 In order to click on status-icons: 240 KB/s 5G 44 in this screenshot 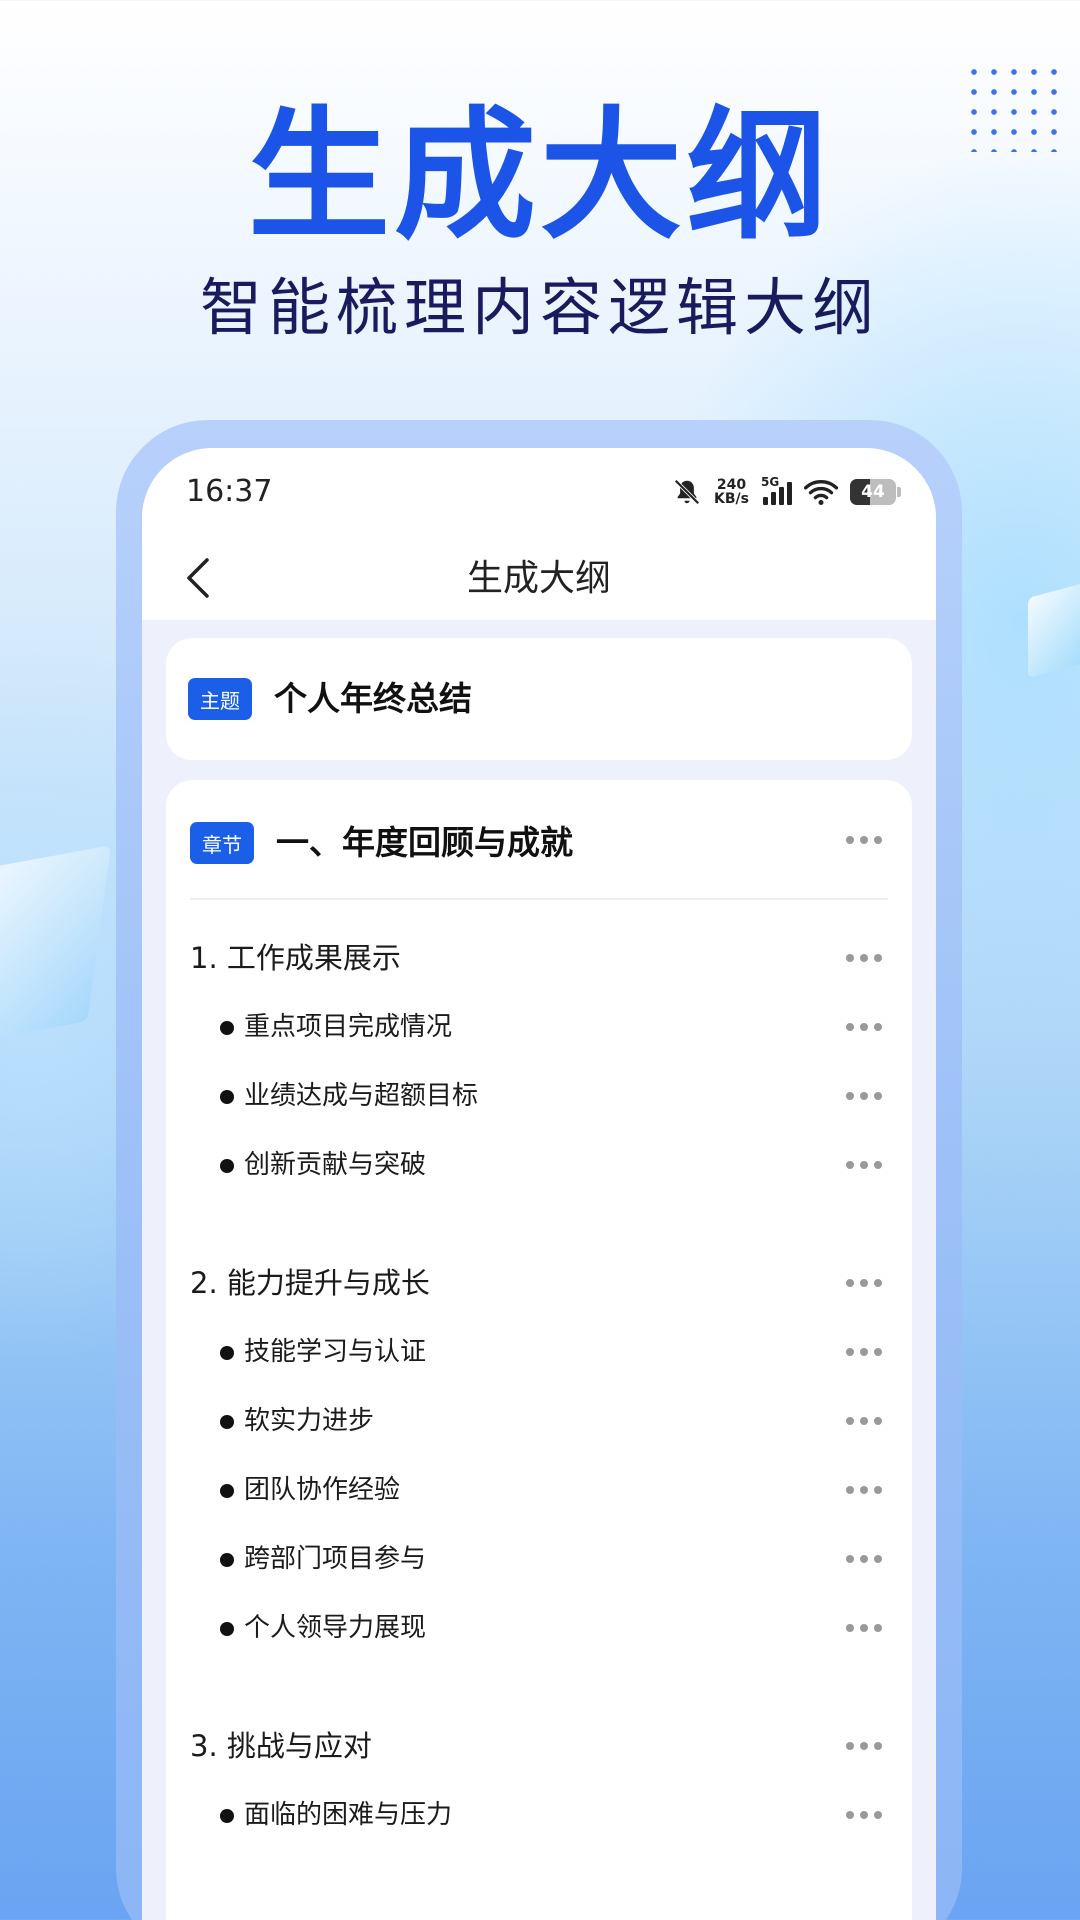, I will do `click(786, 492)`.